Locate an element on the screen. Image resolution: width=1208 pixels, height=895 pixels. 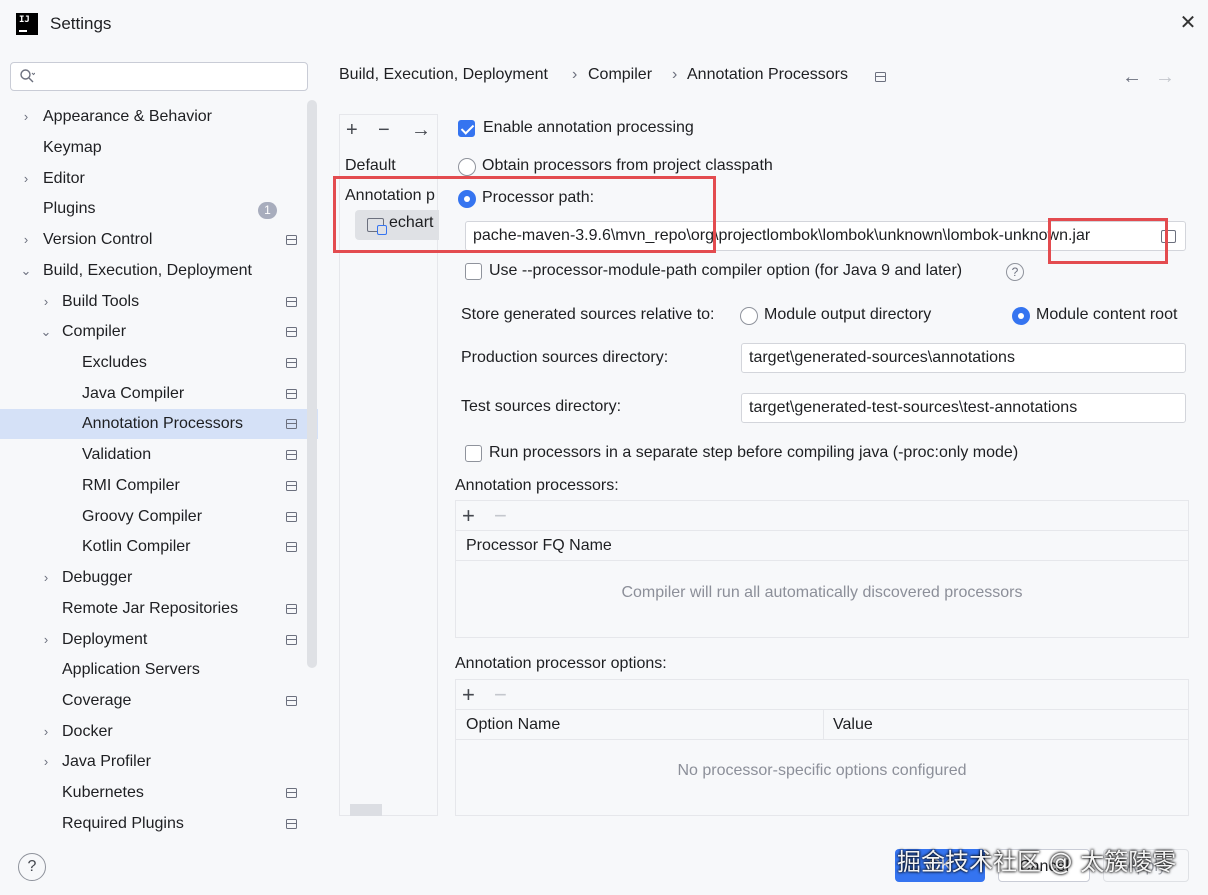
sidebar-item-label: Build Tools is located at coordinates (101, 301).